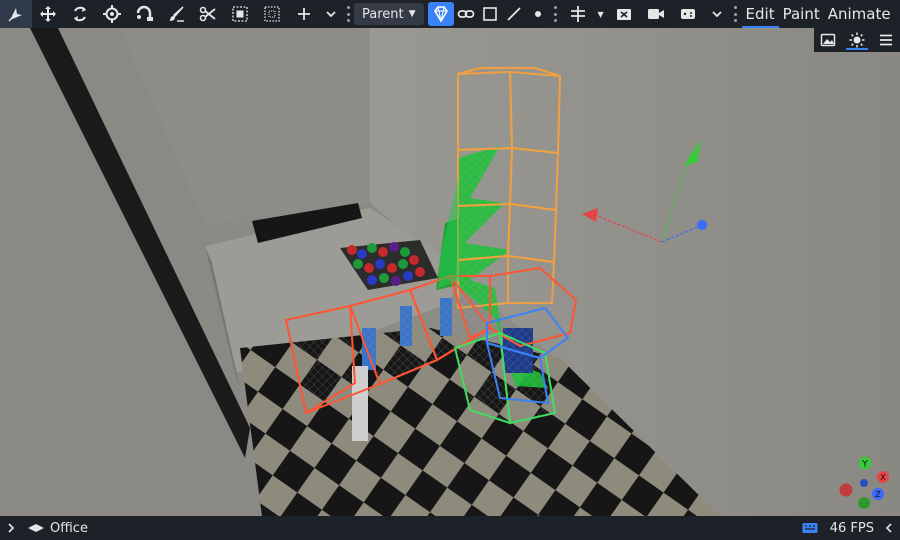 The image size is (900, 540). I want to click on scale-icon, so click(112, 14).